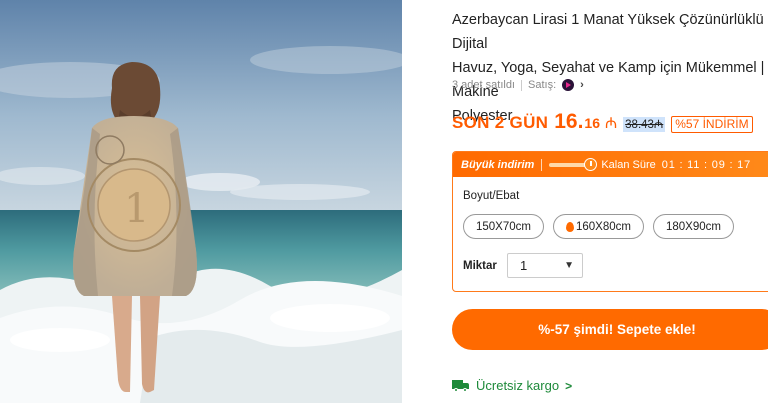  I want to click on size-option-160x80: 160X80cm, so click(598, 226).